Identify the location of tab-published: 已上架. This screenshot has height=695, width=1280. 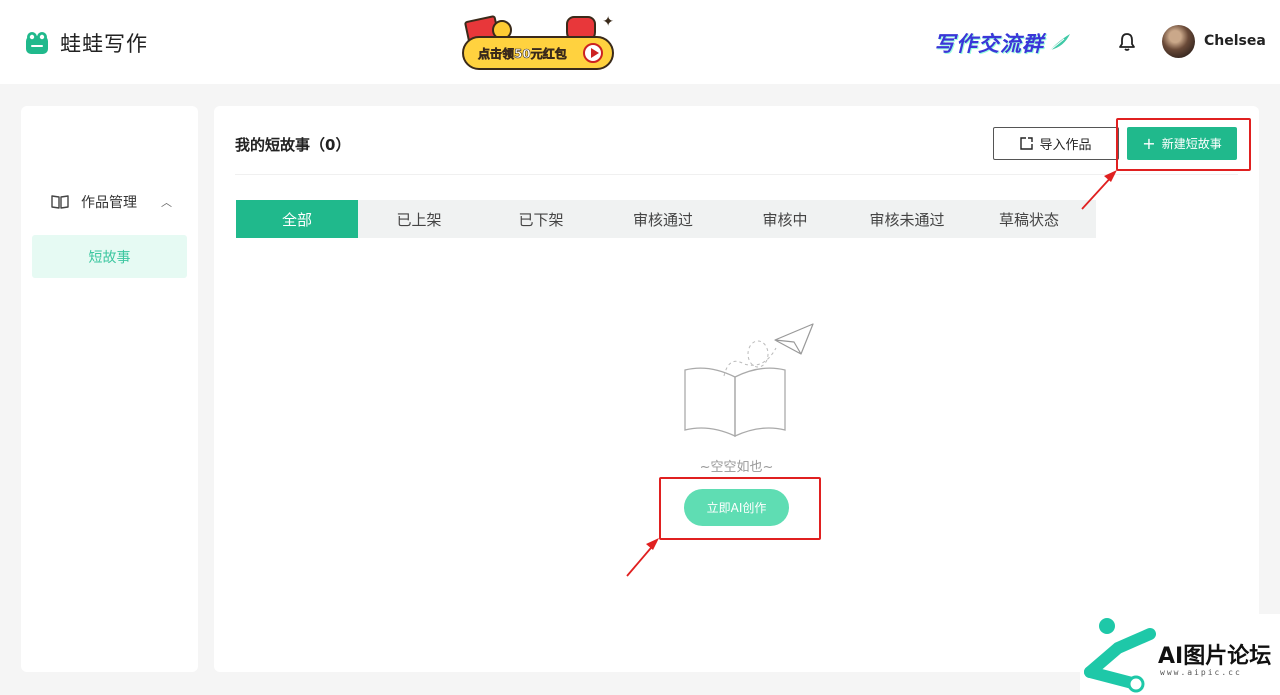
(419, 219).